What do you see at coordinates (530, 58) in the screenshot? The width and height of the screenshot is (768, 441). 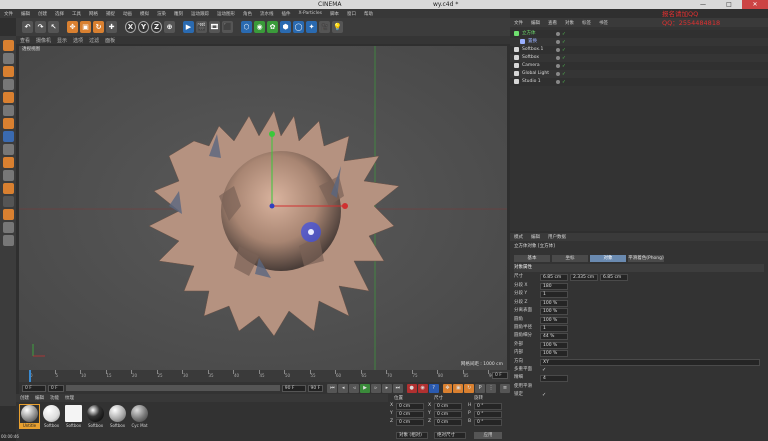 I see `object-name: Softbox` at bounding box center [530, 58].